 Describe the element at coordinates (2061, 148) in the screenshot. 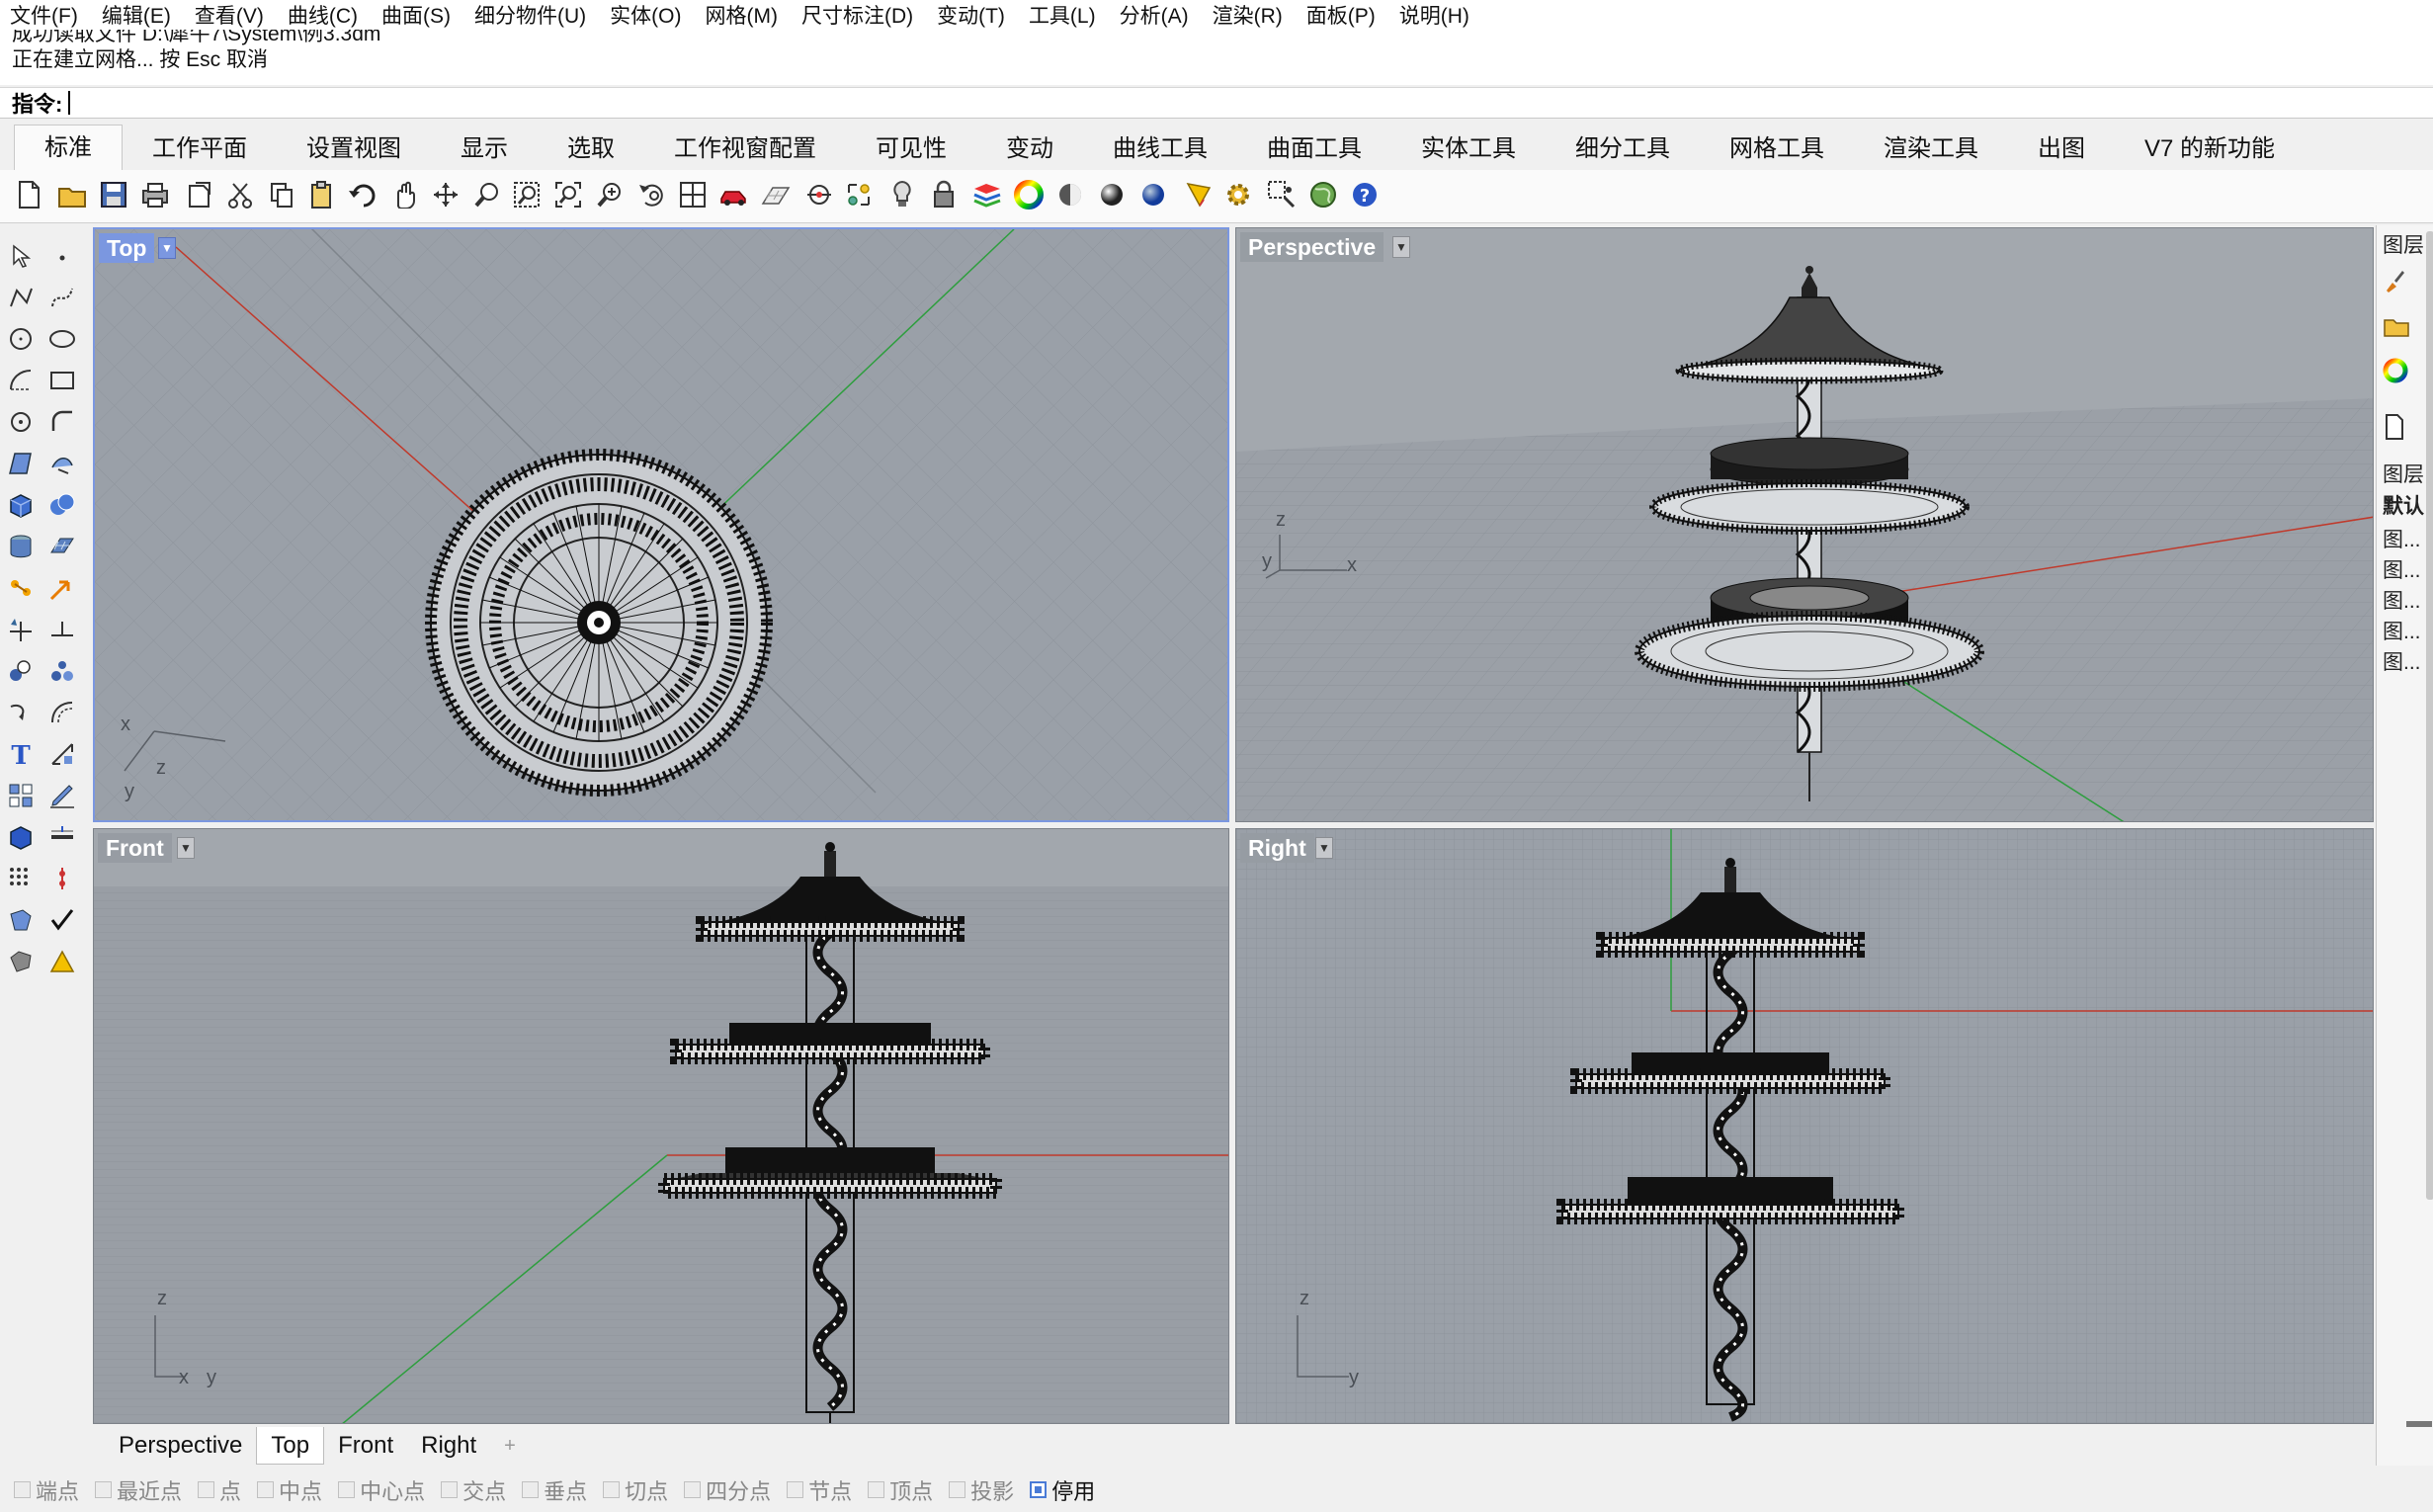

I see `toolbar-tab: 出图` at that location.